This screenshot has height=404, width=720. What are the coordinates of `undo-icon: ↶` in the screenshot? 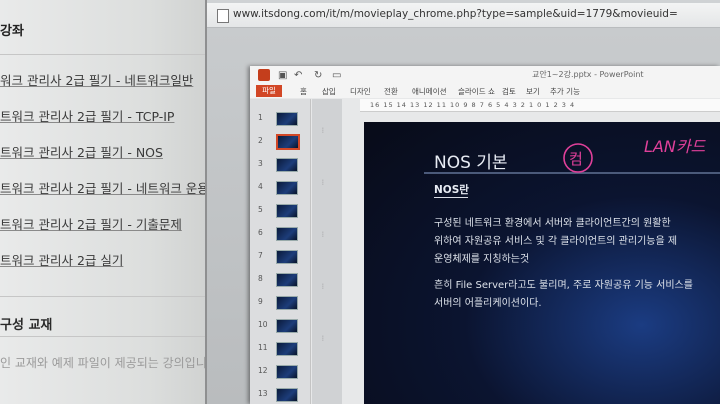 It's located at (298, 75).